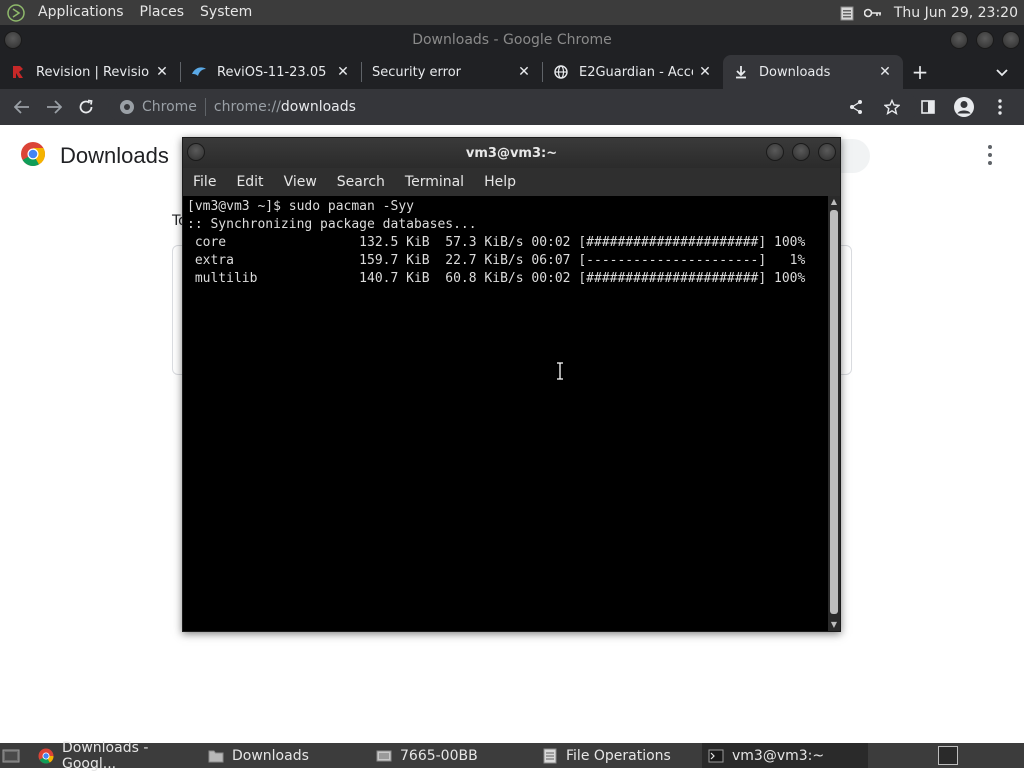 Image resolution: width=1024 pixels, height=772 pixels. I want to click on chrome-chip-label: Chrome, so click(169, 107).